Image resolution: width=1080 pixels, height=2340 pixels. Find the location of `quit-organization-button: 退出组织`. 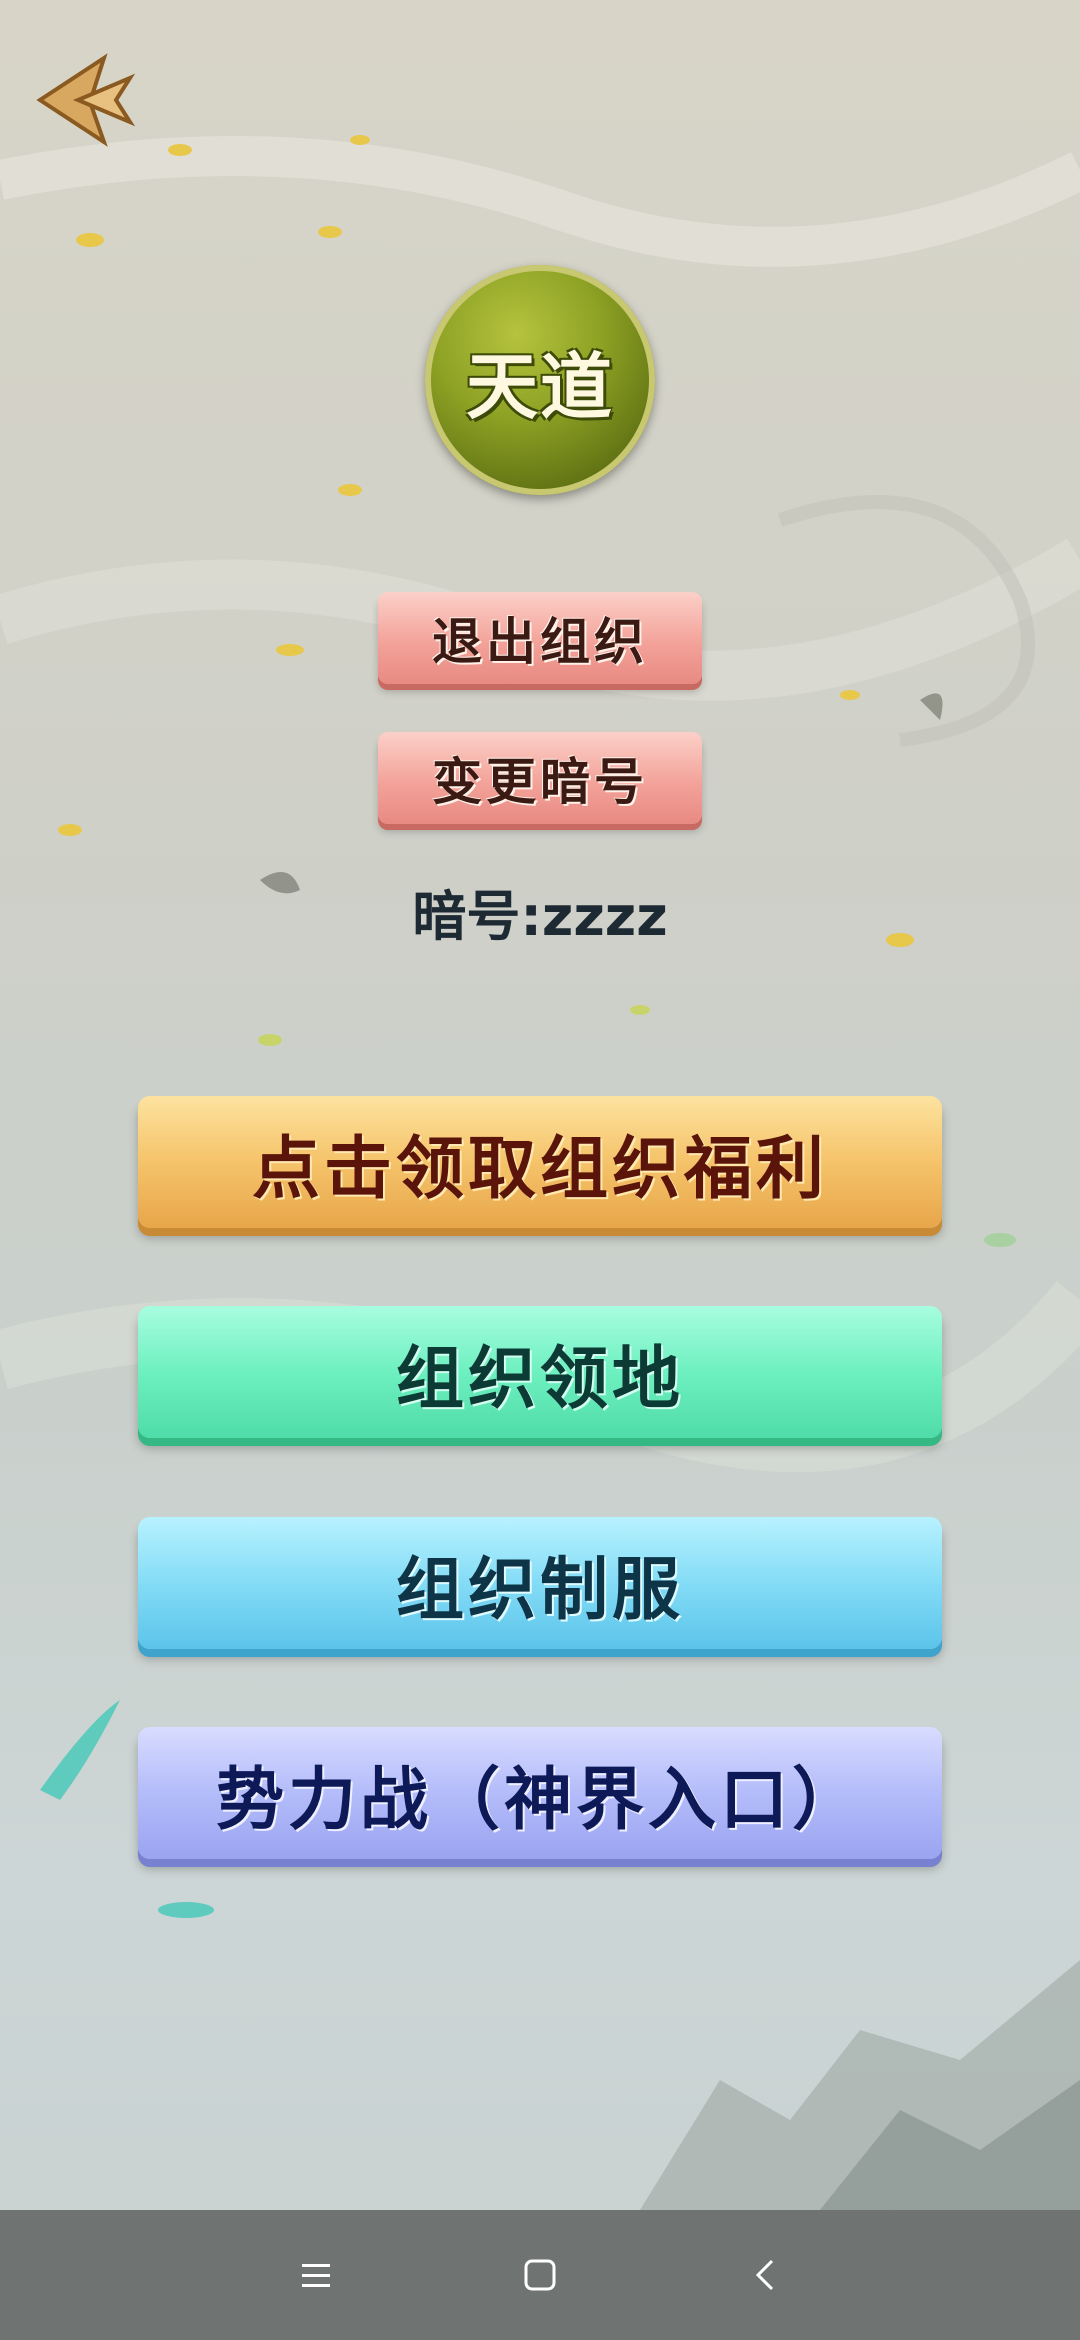

quit-organization-button: 退出组织 is located at coordinates (540, 638).